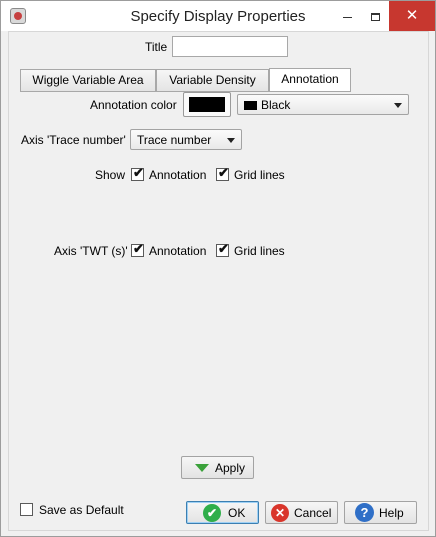 This screenshot has height=537, width=436. I want to click on apply-button: Apply, so click(217, 467).